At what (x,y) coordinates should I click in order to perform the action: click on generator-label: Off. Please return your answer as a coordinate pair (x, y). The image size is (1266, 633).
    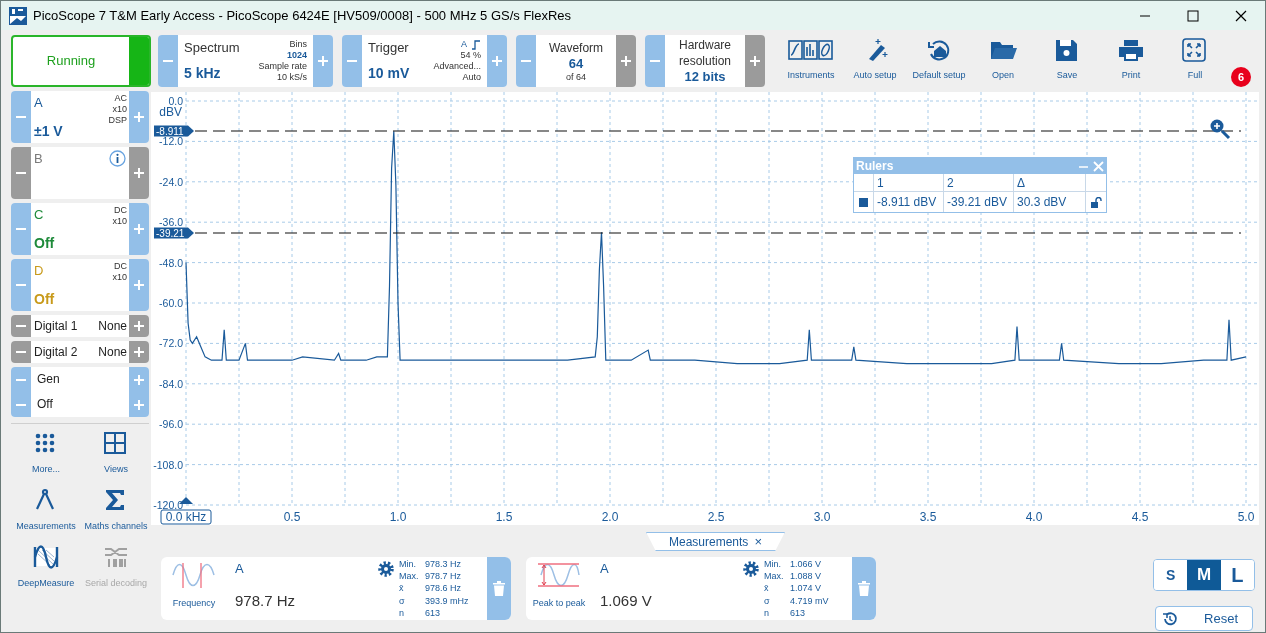
    Looking at the image, I should click on (44, 404).